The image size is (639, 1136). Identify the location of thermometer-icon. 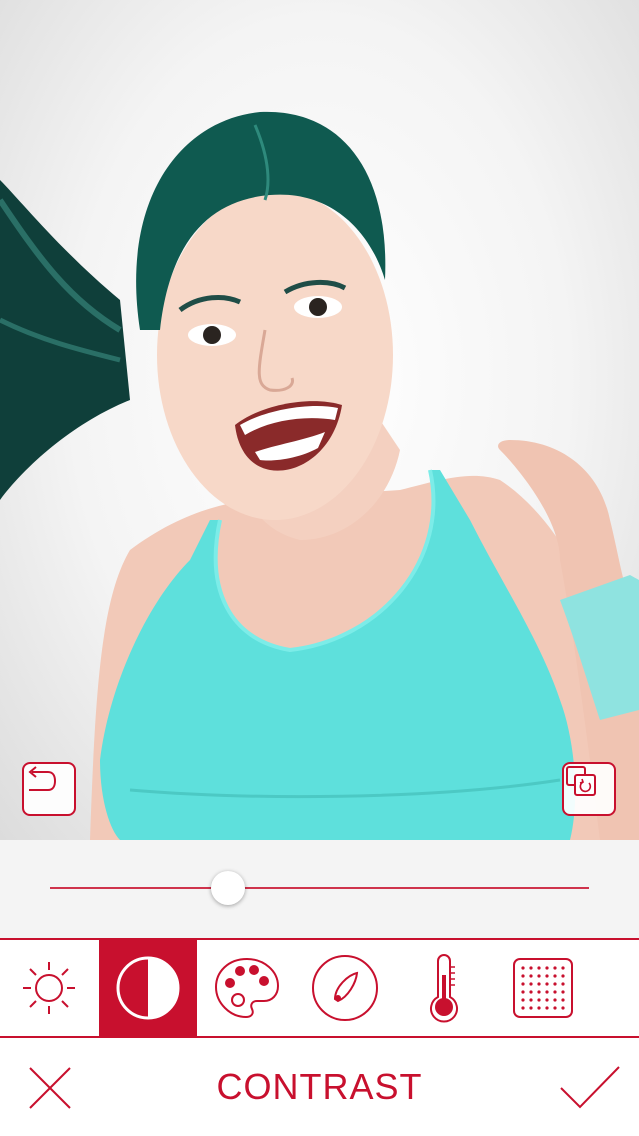
(444, 988).